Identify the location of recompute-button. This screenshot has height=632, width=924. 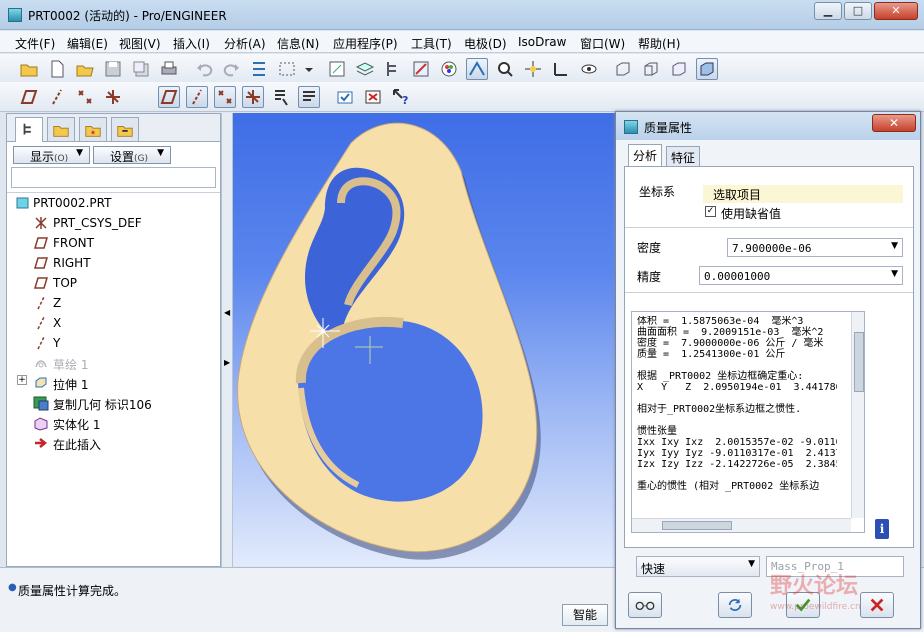
(735, 605).